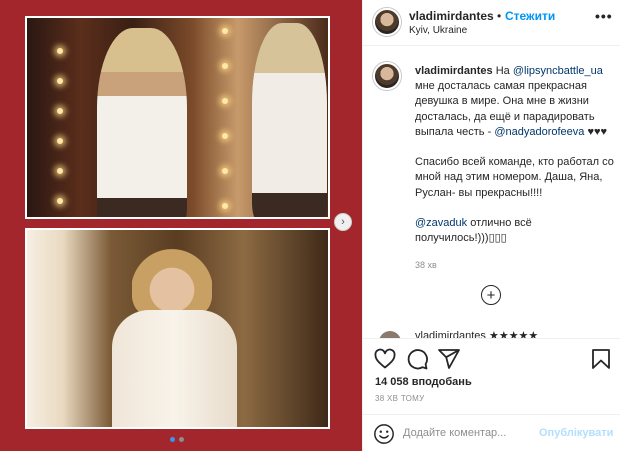  I want to click on header-username: vladimirdantes, so click(451, 16).